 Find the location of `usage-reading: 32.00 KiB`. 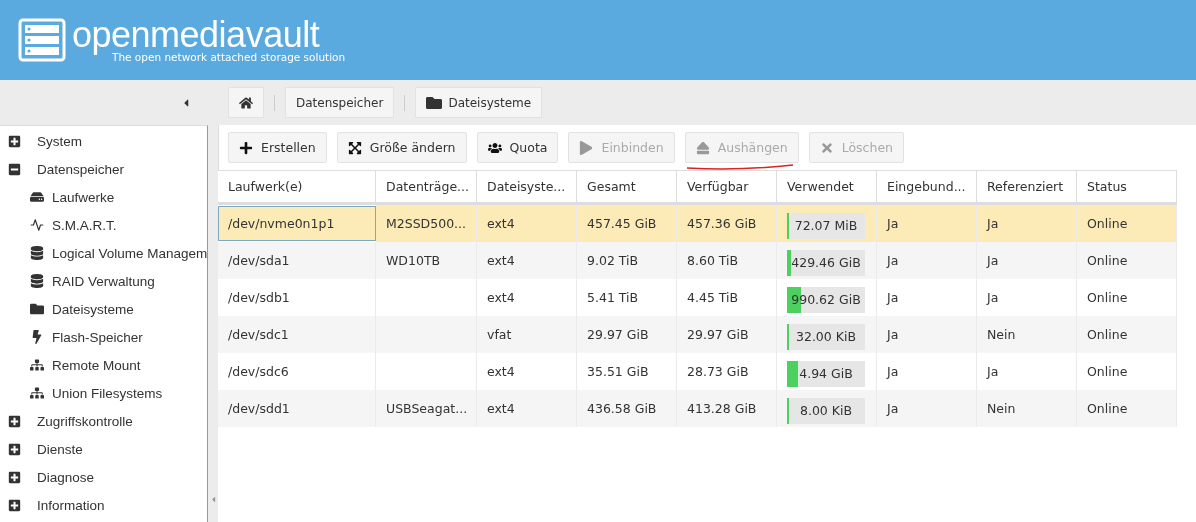

usage-reading: 32.00 KiB is located at coordinates (826, 336).